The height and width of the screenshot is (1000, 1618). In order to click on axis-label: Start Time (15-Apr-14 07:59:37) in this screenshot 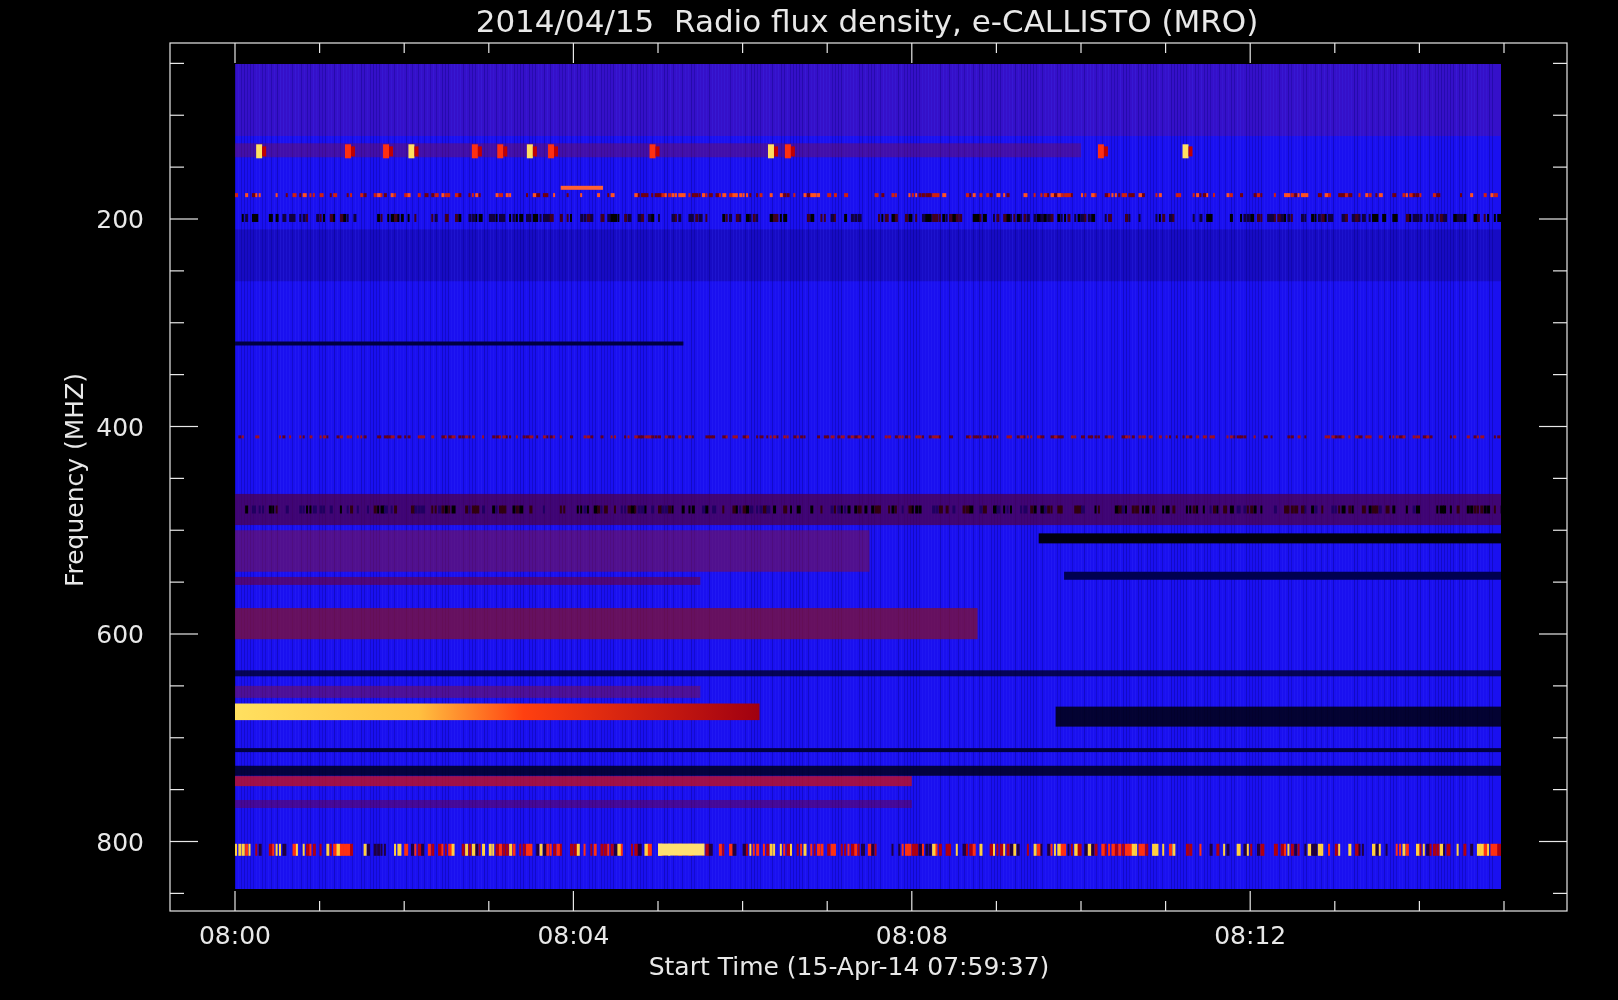, I will do `click(849, 966)`.